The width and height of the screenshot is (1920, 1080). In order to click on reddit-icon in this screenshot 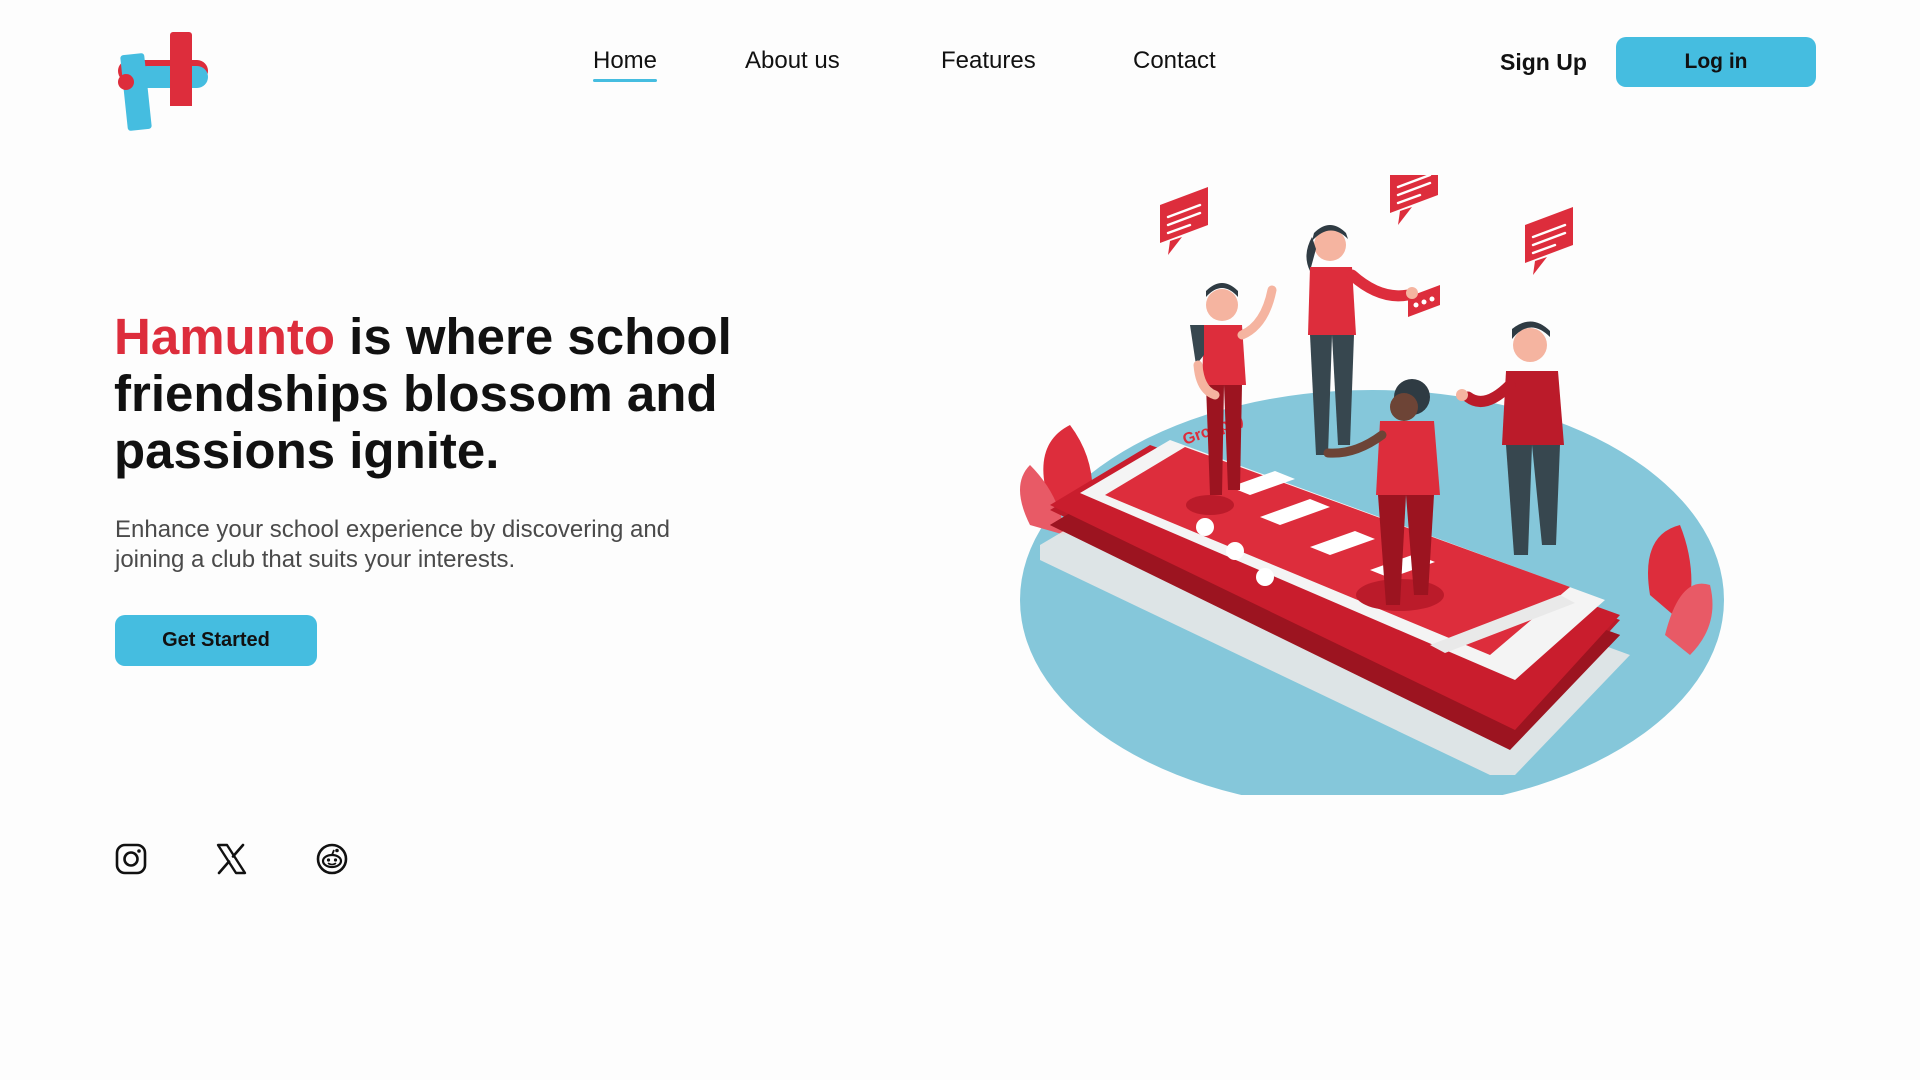, I will do `click(332, 859)`.